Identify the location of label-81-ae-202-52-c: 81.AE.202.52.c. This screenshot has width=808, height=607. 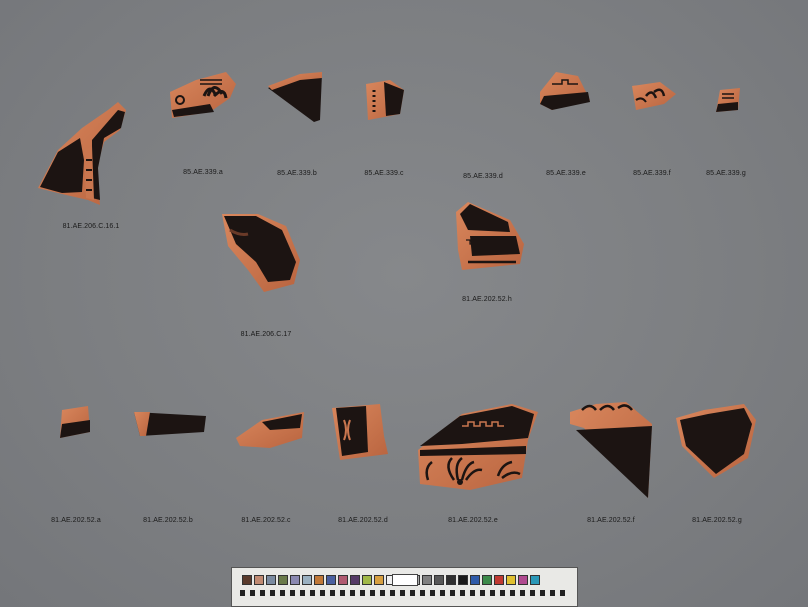
(266, 520).